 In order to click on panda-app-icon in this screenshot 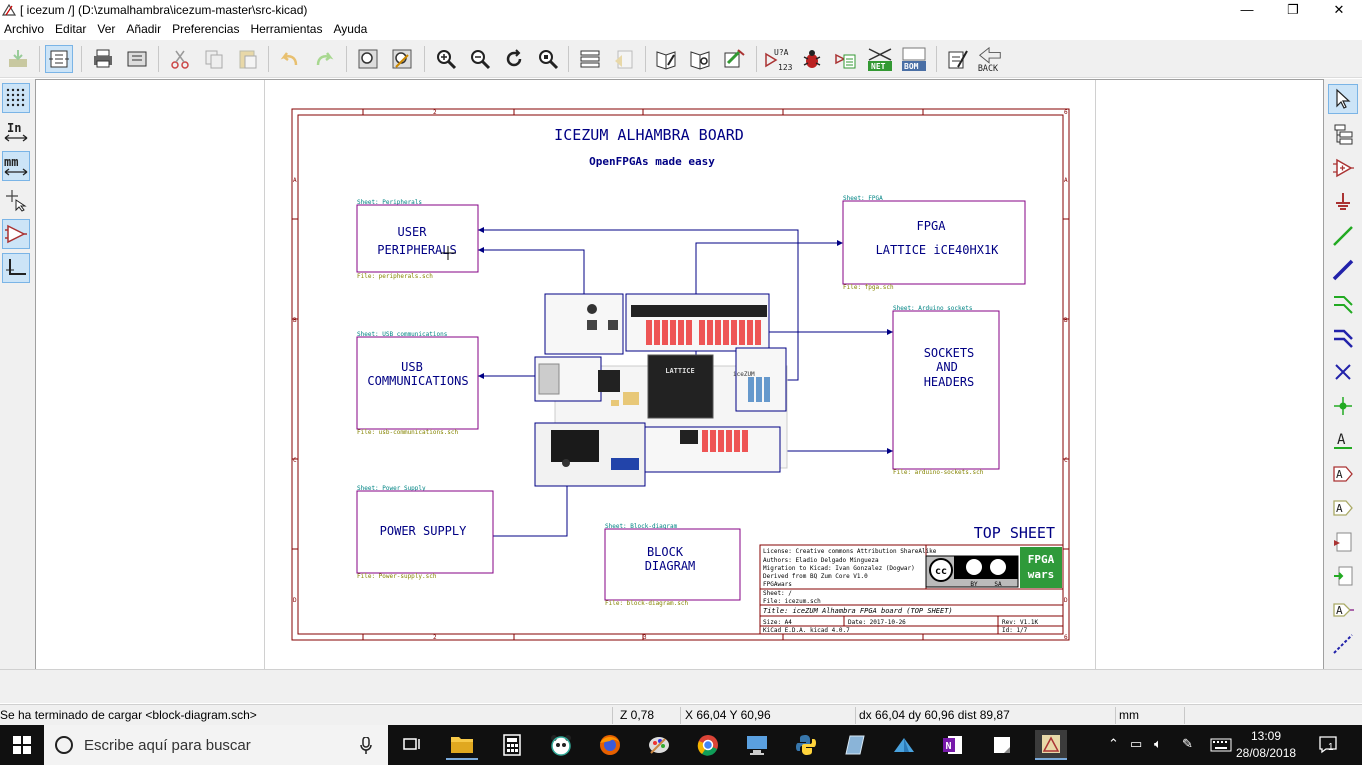, I will do `click(561, 745)`.